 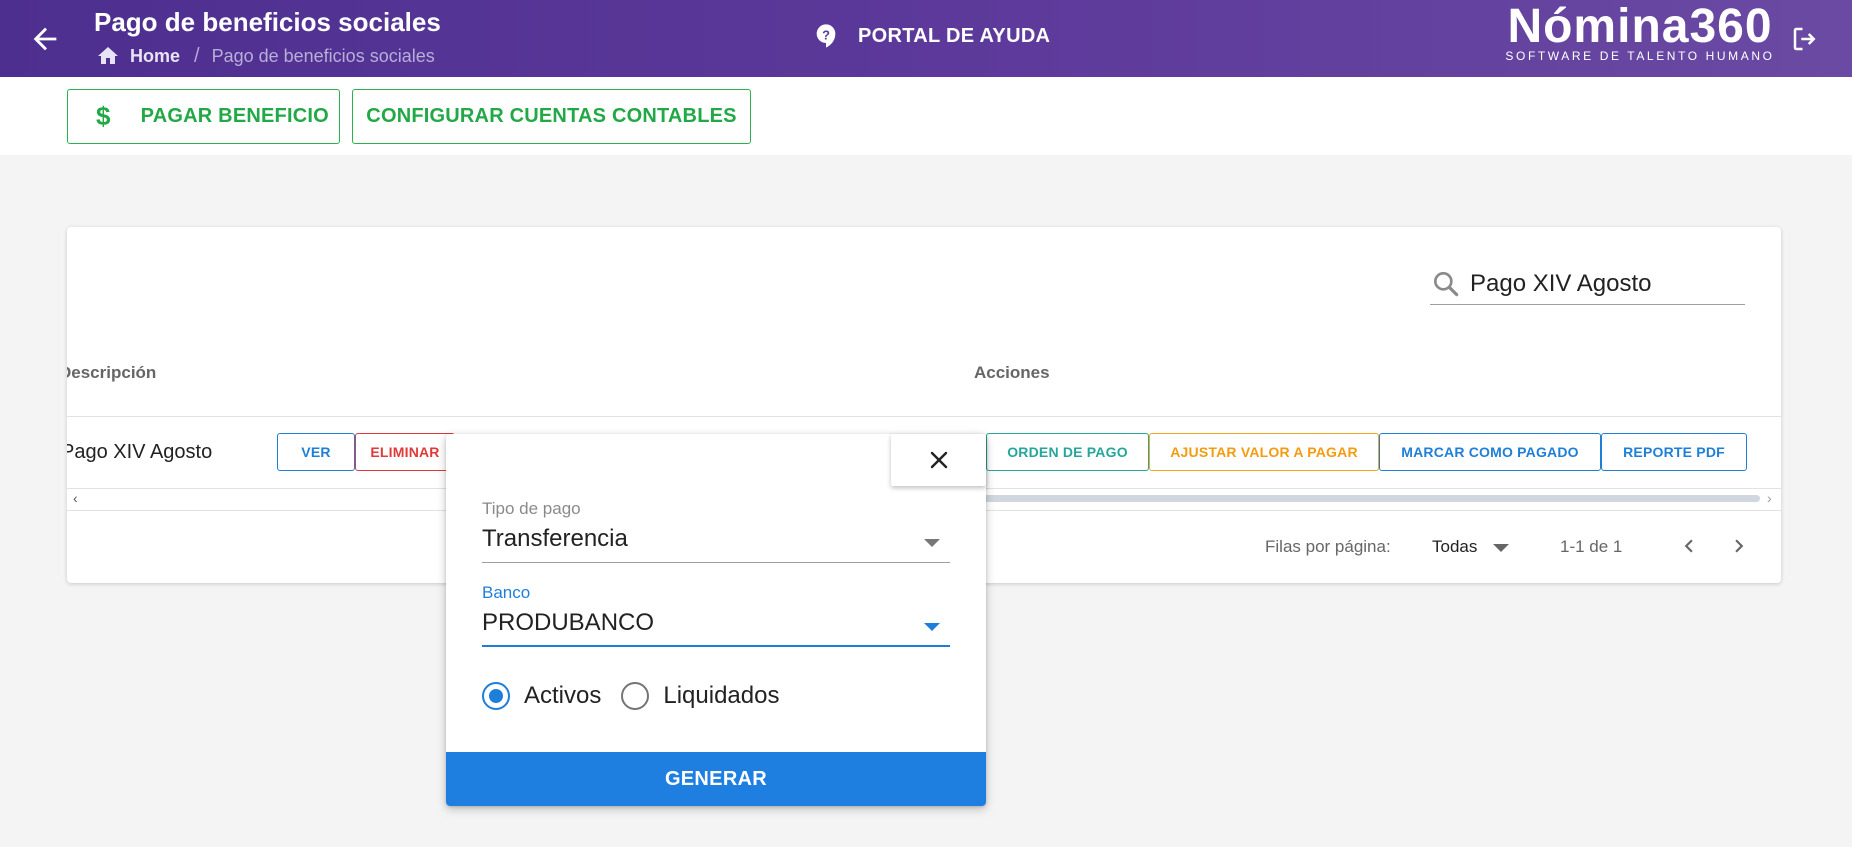 I want to click on generar-button: GENERAR, so click(x=716, y=779).